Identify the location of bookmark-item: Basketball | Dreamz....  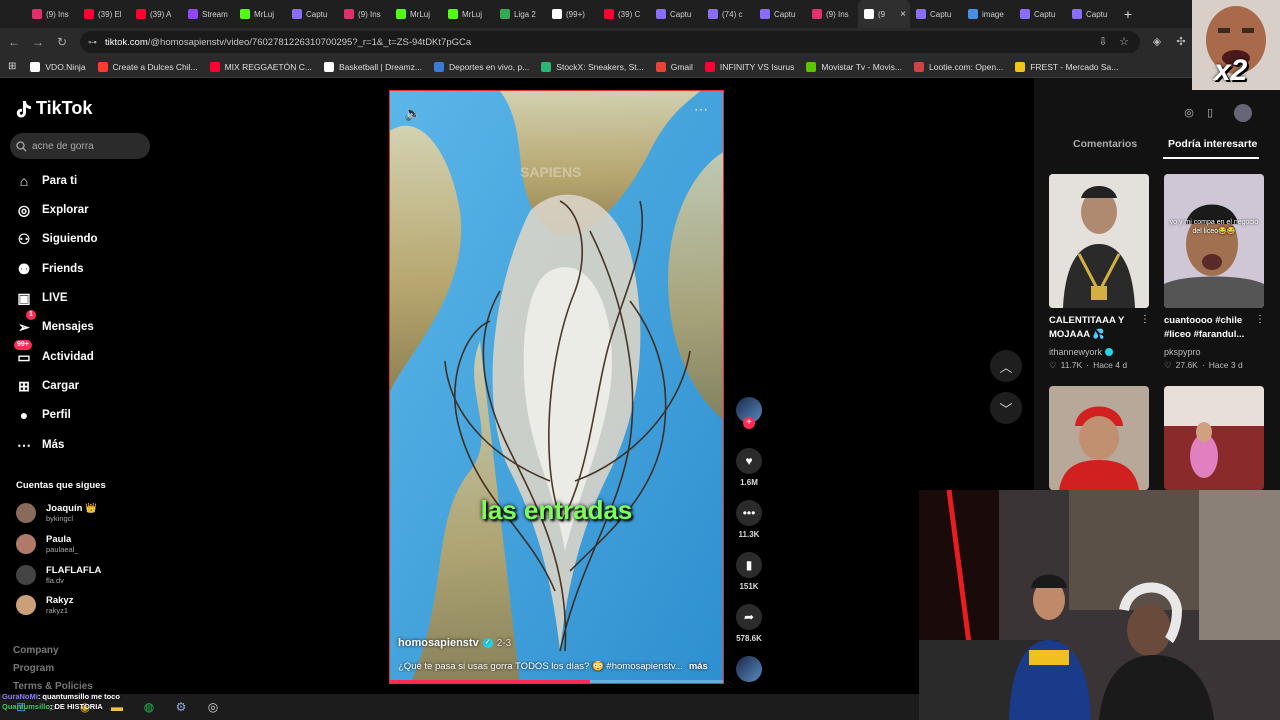
(372, 66).